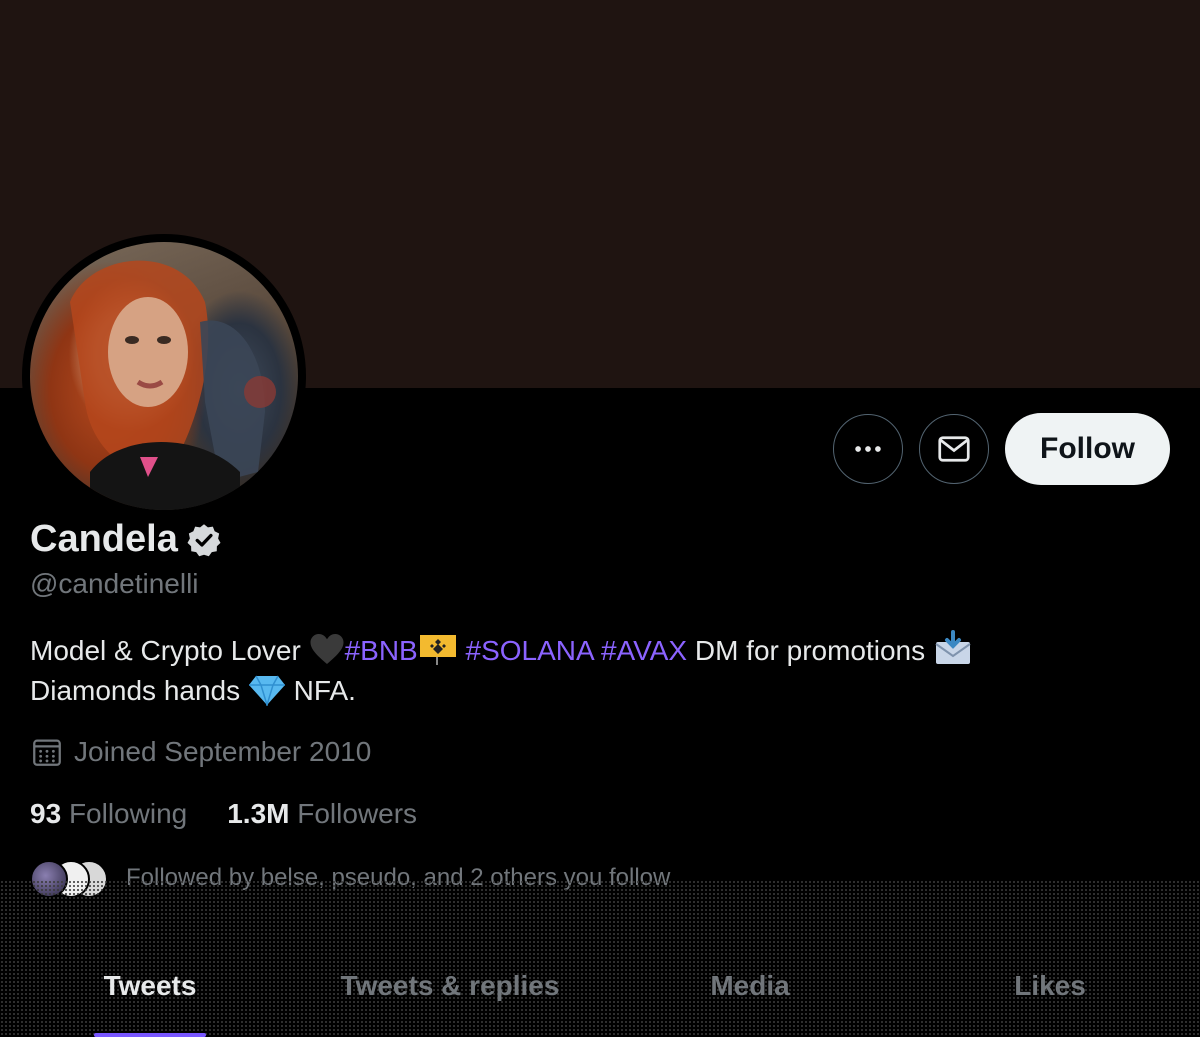 The image size is (1200, 1037). I want to click on profile-avatar, so click(164, 376).